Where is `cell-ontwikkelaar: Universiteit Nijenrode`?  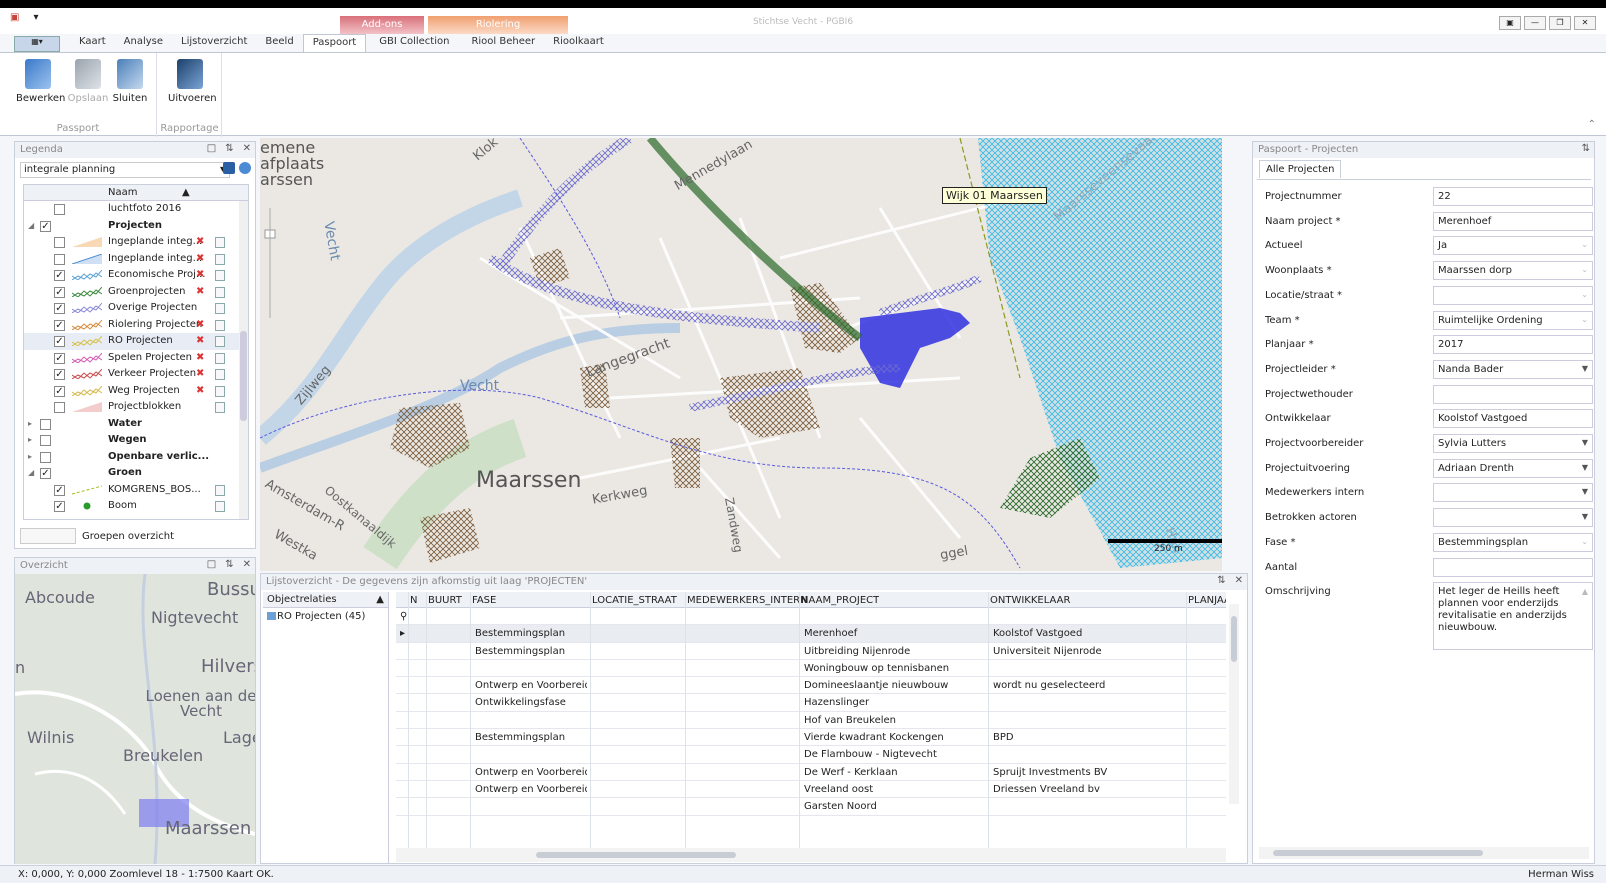 cell-ontwikkelaar: Universiteit Nijenrode is located at coordinates (1088, 651).